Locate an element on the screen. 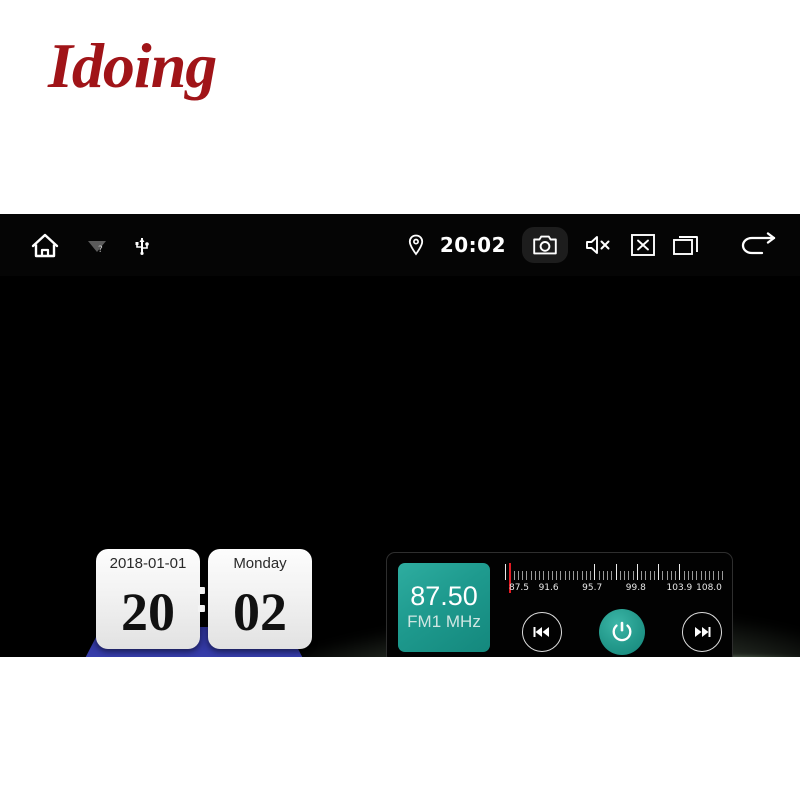 The image size is (800, 800). back-arrow-icon is located at coordinates (759, 245).